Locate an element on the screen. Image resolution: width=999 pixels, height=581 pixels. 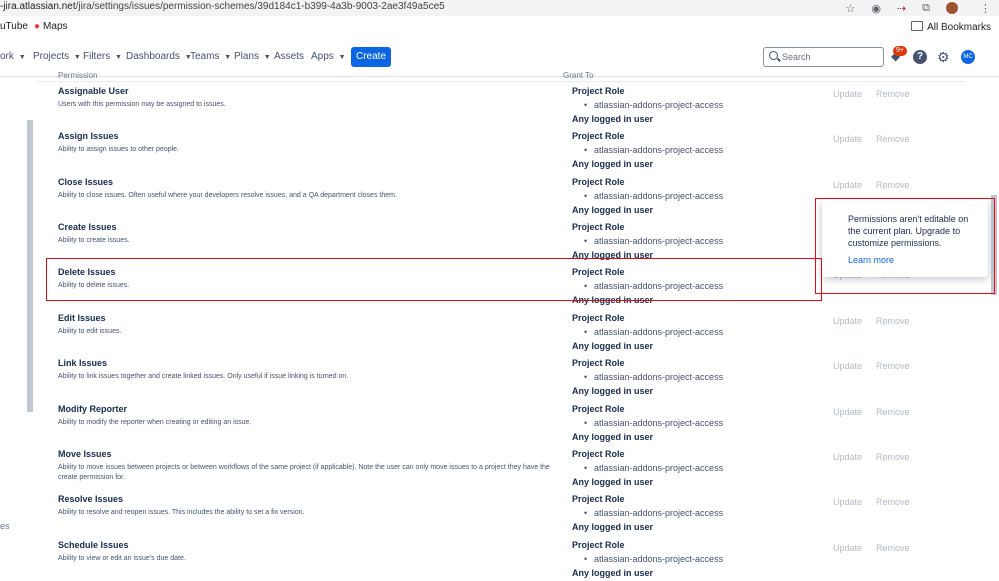
nav-apps: Apps ▼ is located at coordinates (328, 56).